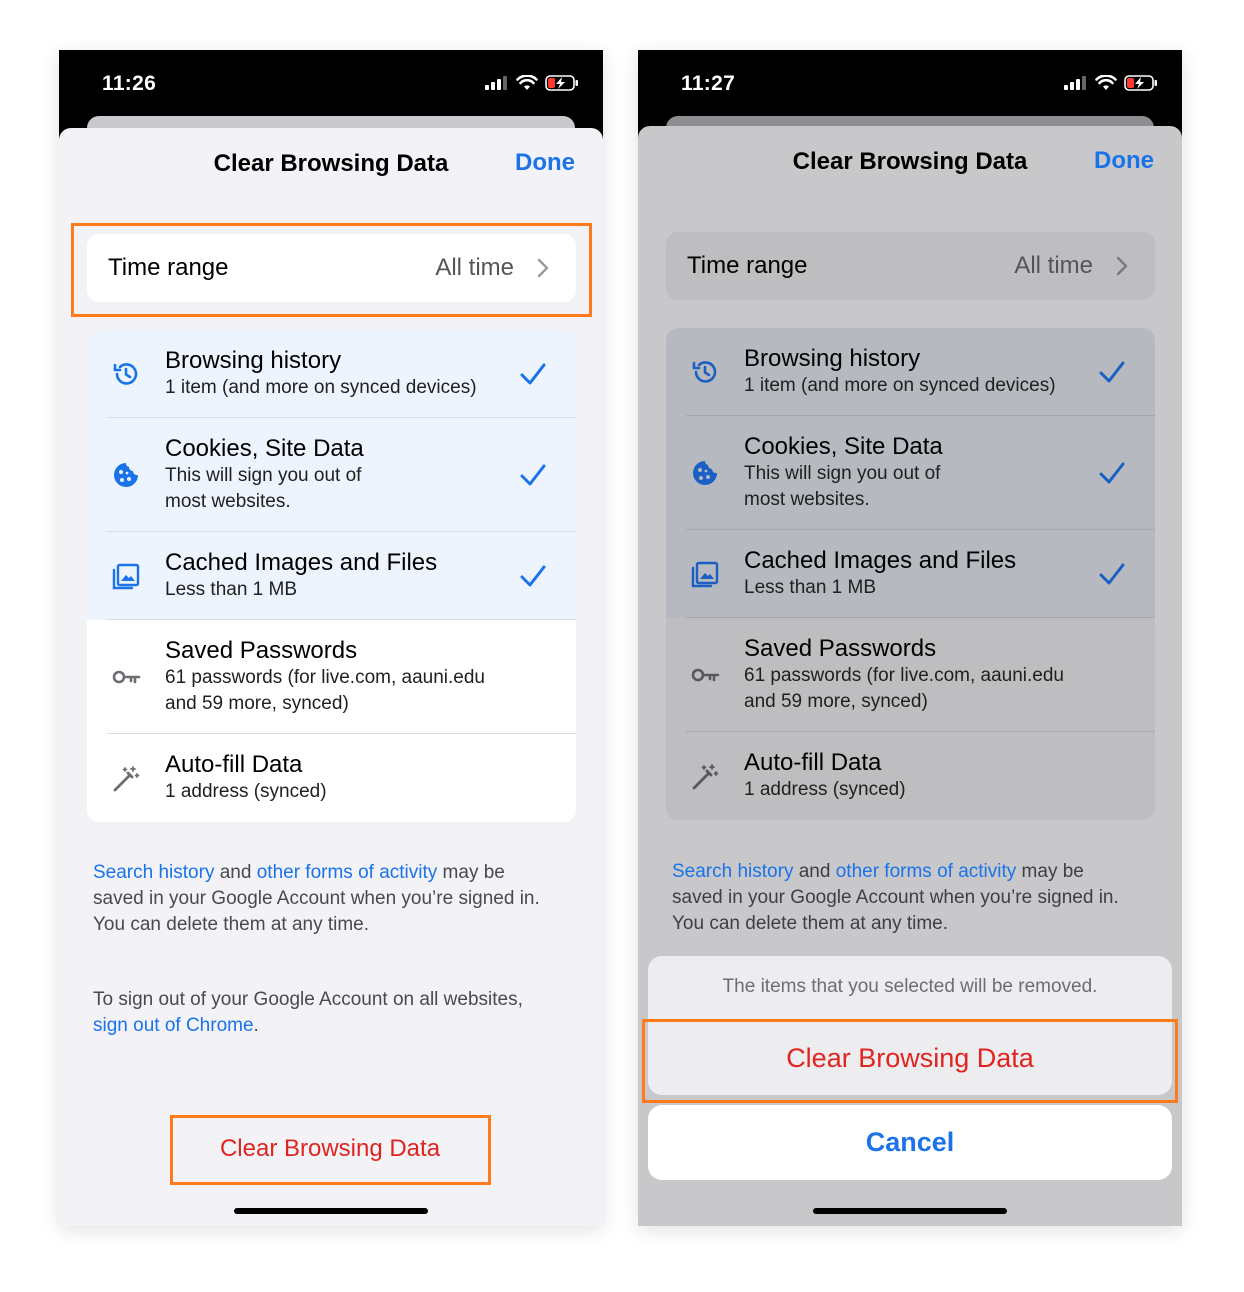 Image resolution: width=1244 pixels, height=1292 pixels. I want to click on time-range-label: Time range, so click(747, 265).